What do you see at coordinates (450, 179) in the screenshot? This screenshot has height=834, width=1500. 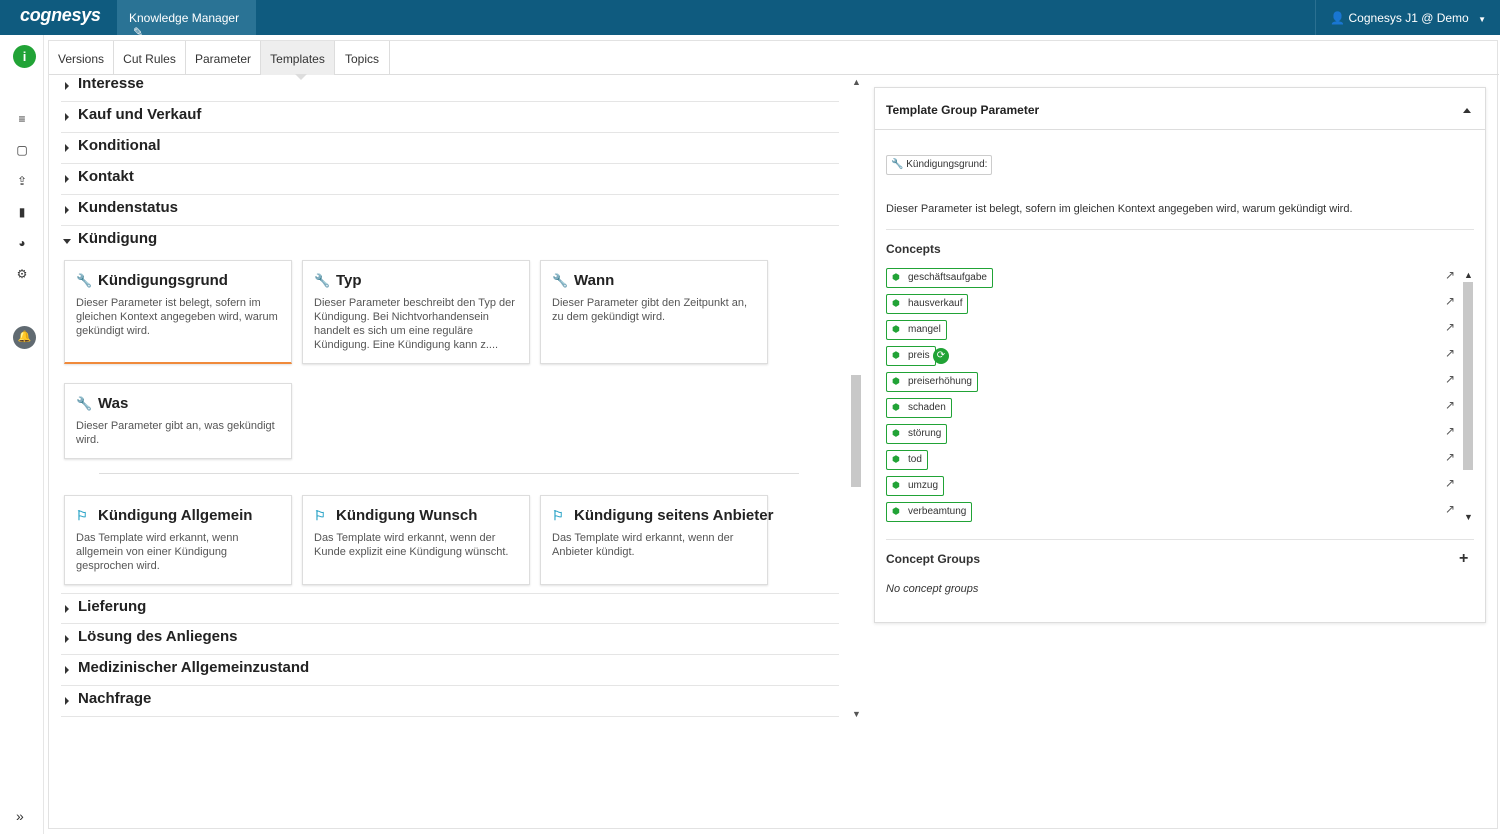 I see `group-kontakt: Kontakt` at bounding box center [450, 179].